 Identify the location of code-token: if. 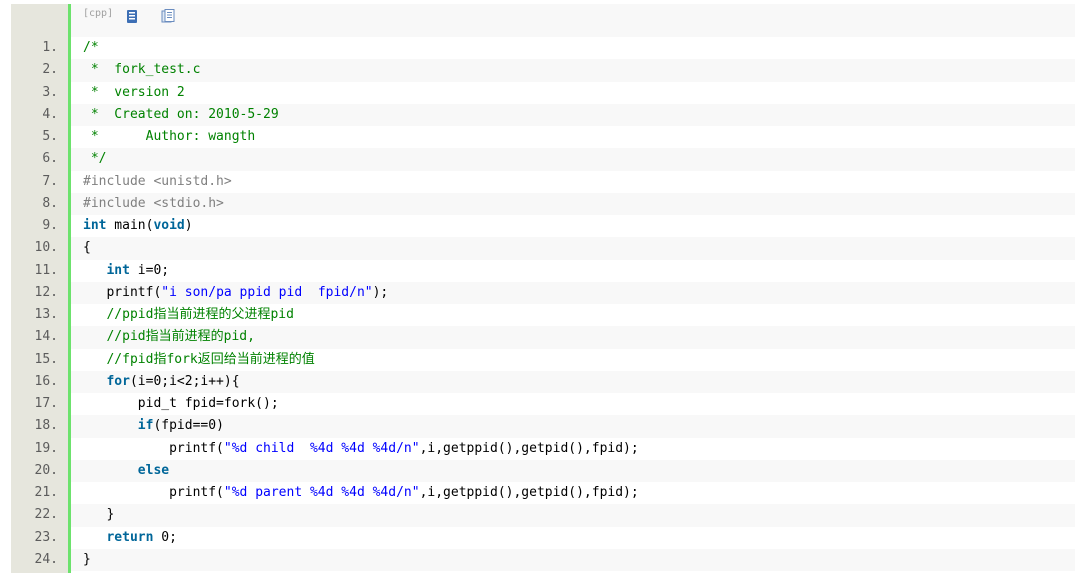
(145, 426).